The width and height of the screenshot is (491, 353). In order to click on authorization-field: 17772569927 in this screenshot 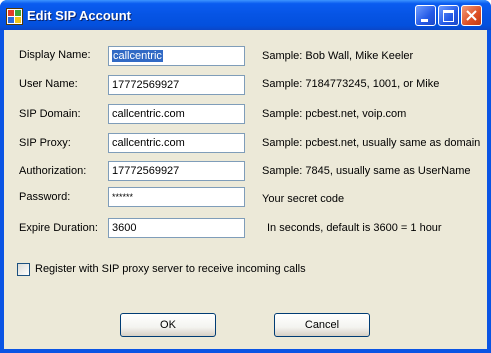, I will do `click(176, 171)`.